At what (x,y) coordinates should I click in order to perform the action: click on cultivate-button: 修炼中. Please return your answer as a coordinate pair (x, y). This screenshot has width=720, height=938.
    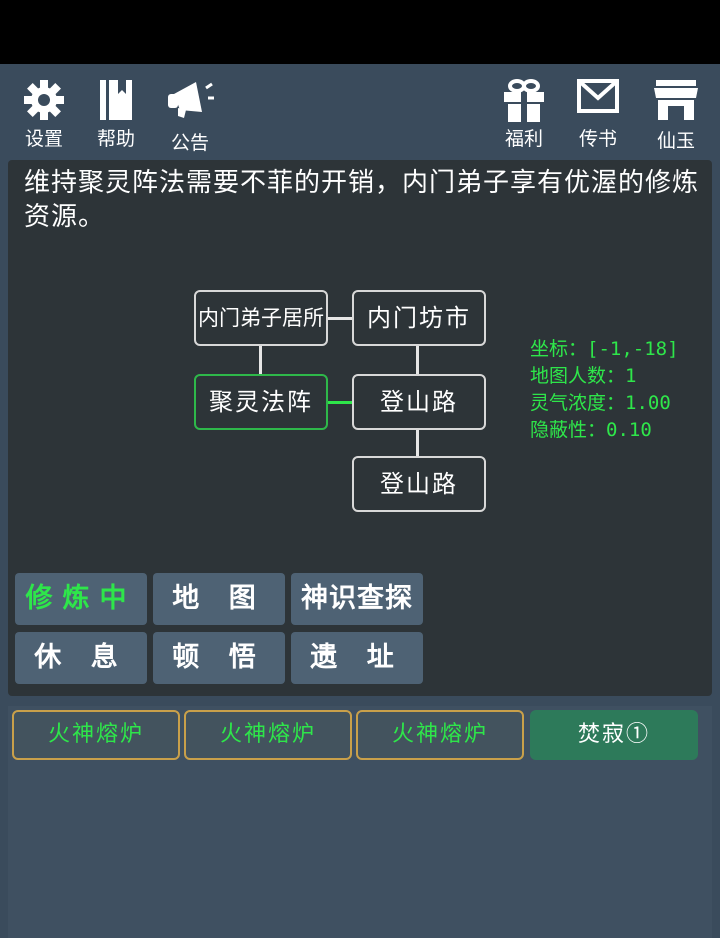
    Looking at the image, I should click on (81, 599).